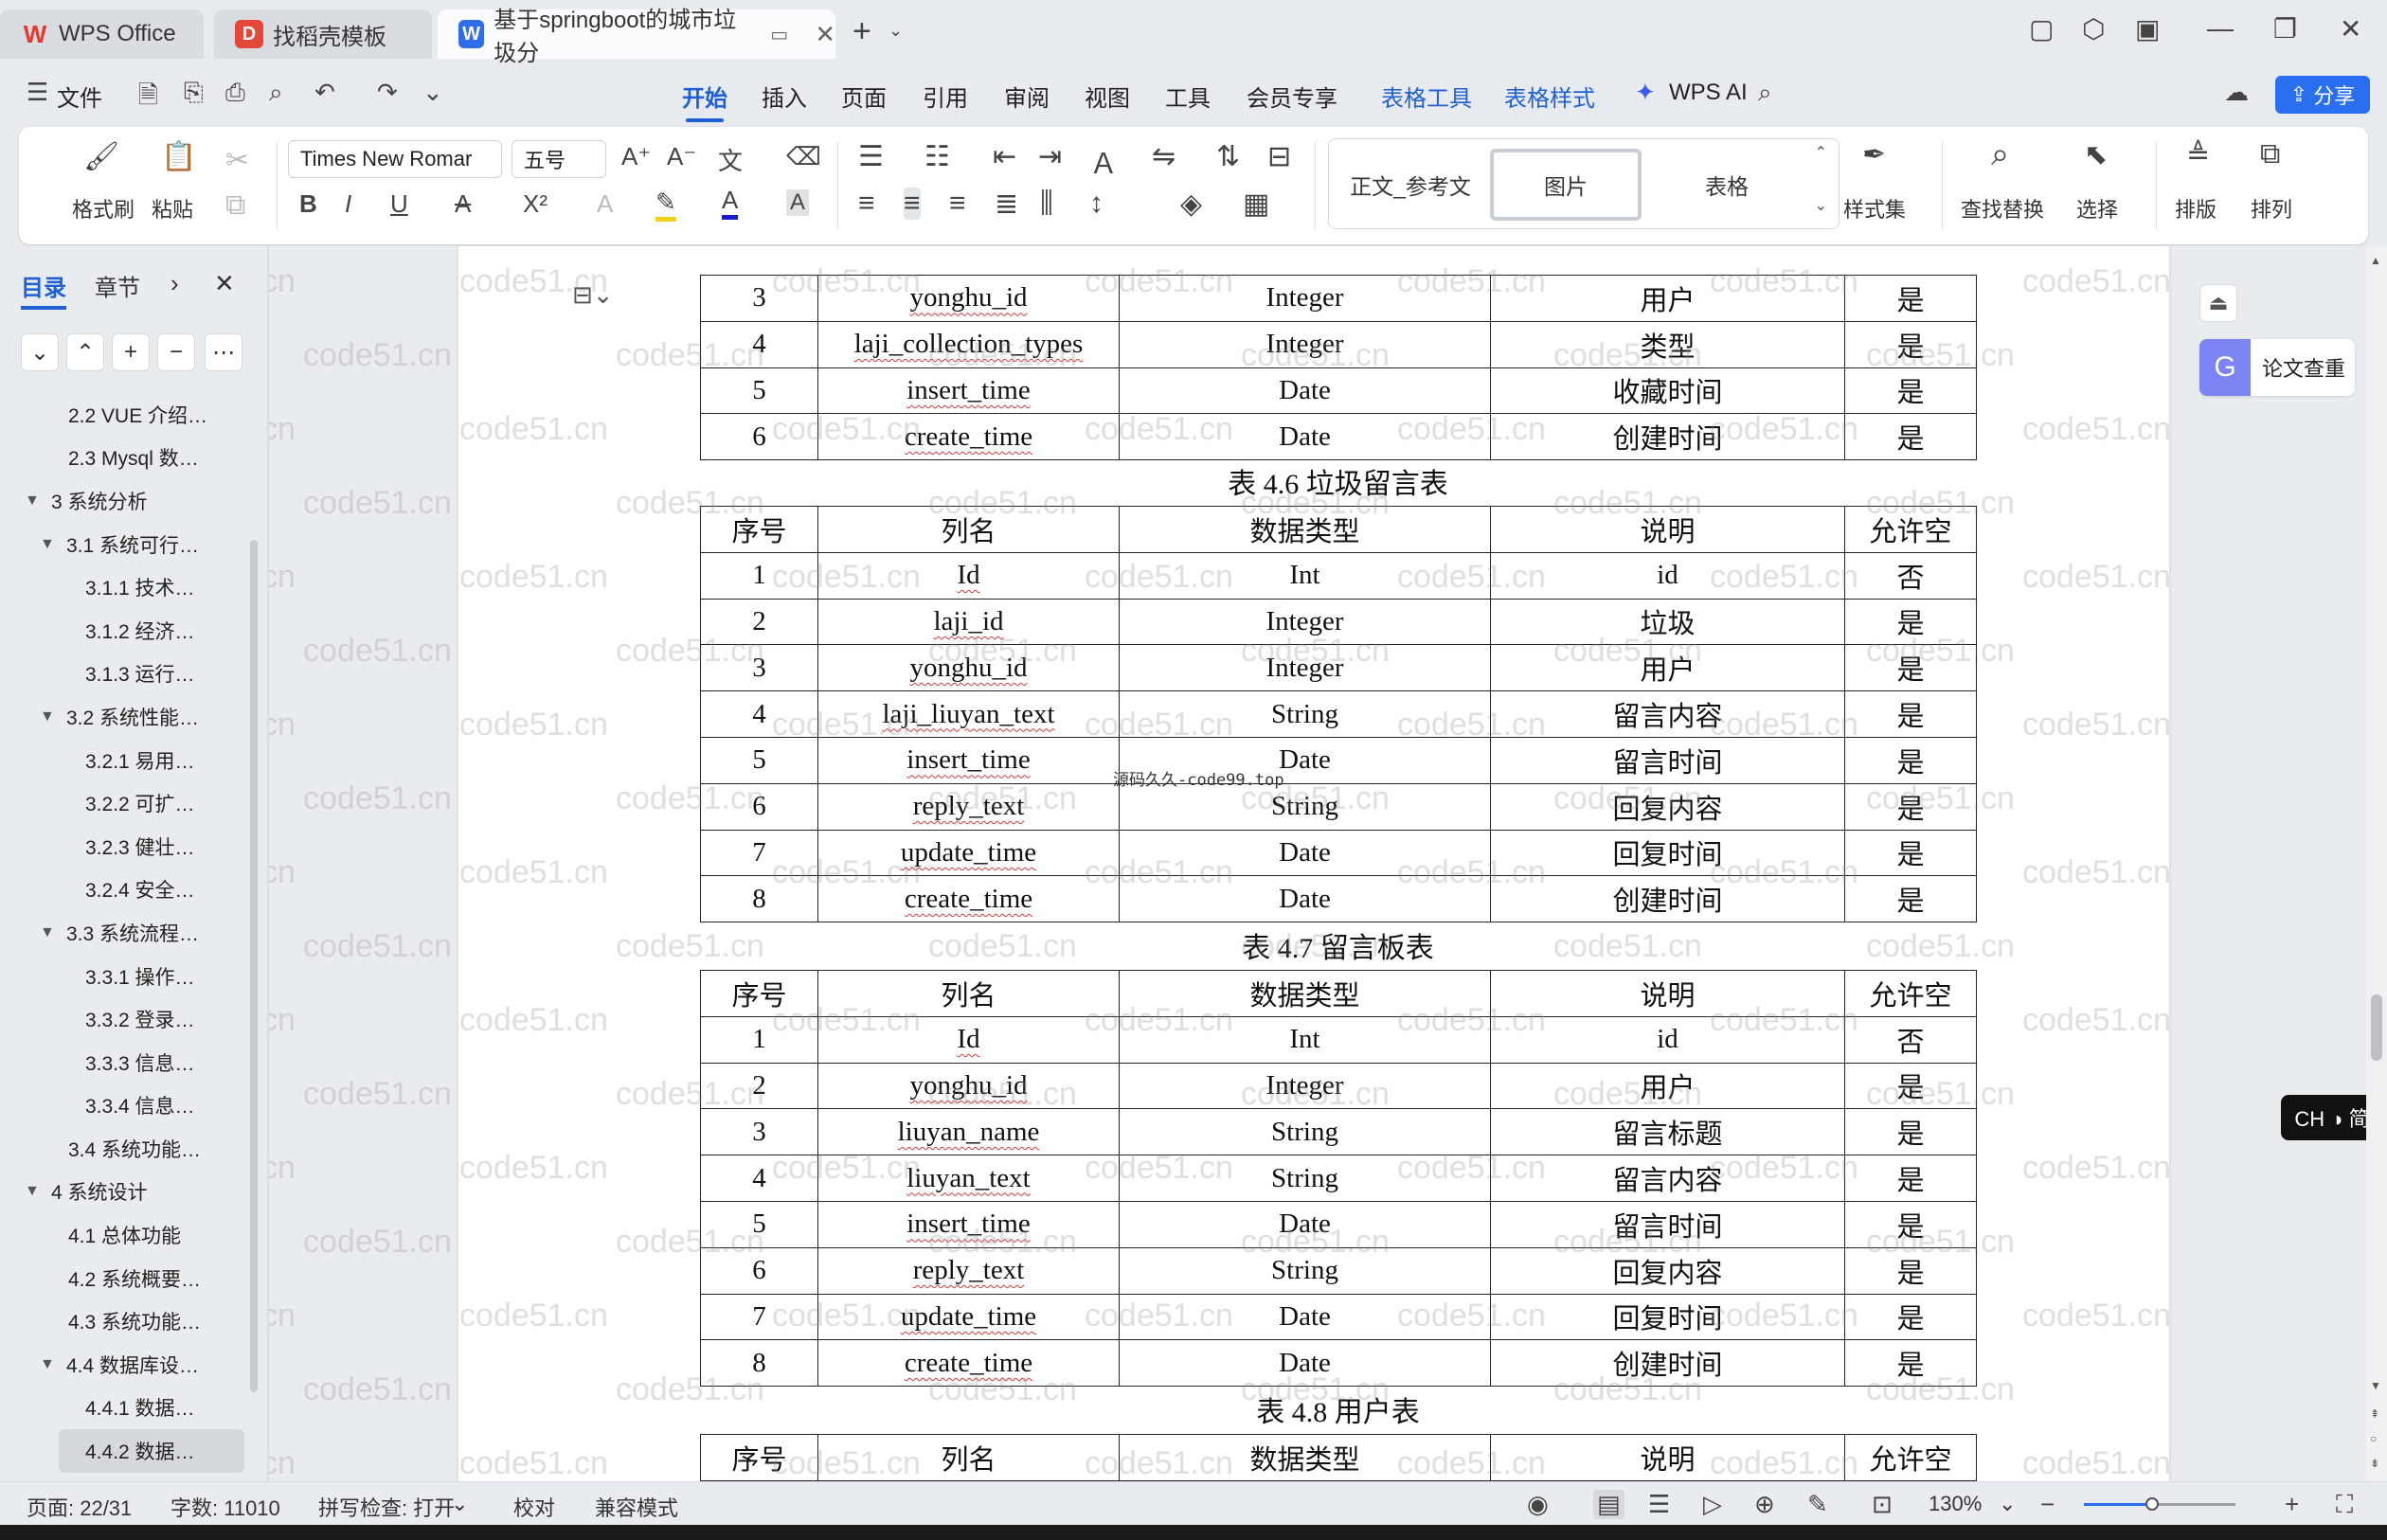  I want to click on typeset-label: 排版, so click(2195, 208).